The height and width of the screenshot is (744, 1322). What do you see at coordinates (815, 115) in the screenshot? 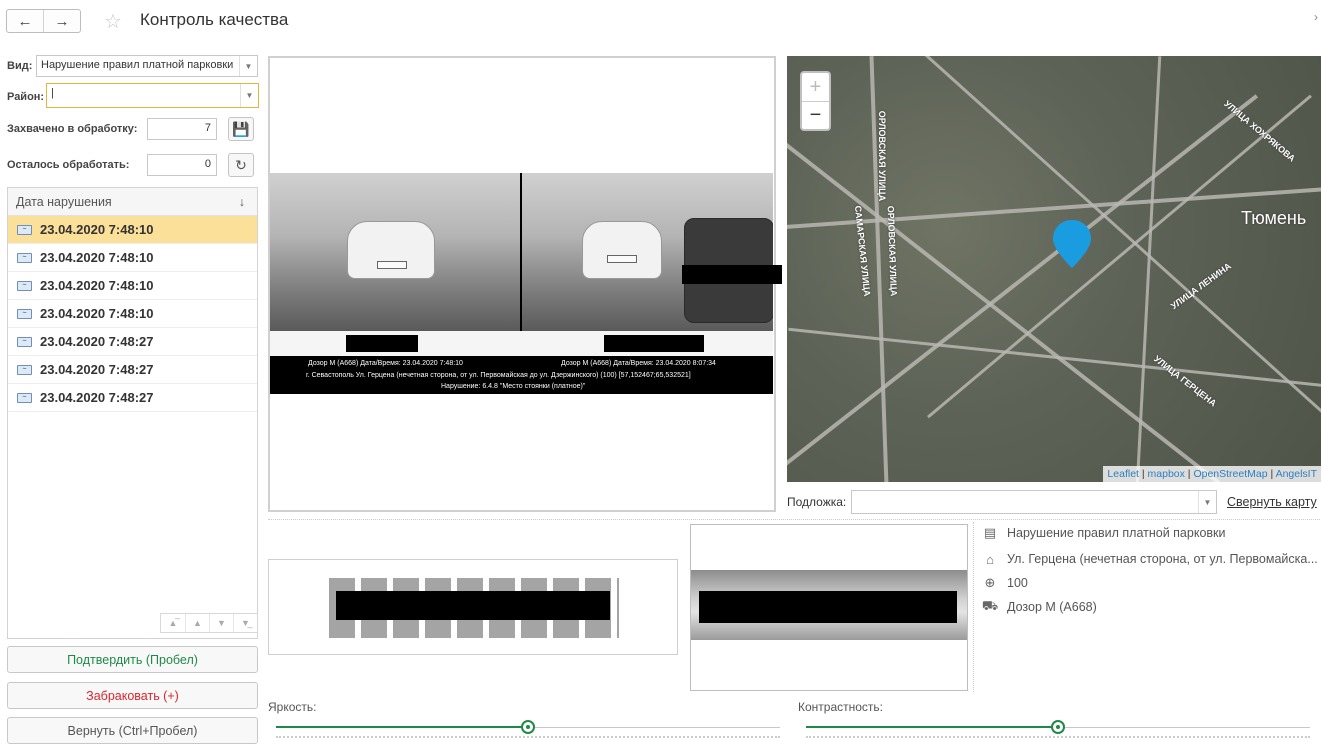
I see `zoom-out-button: −` at bounding box center [815, 115].